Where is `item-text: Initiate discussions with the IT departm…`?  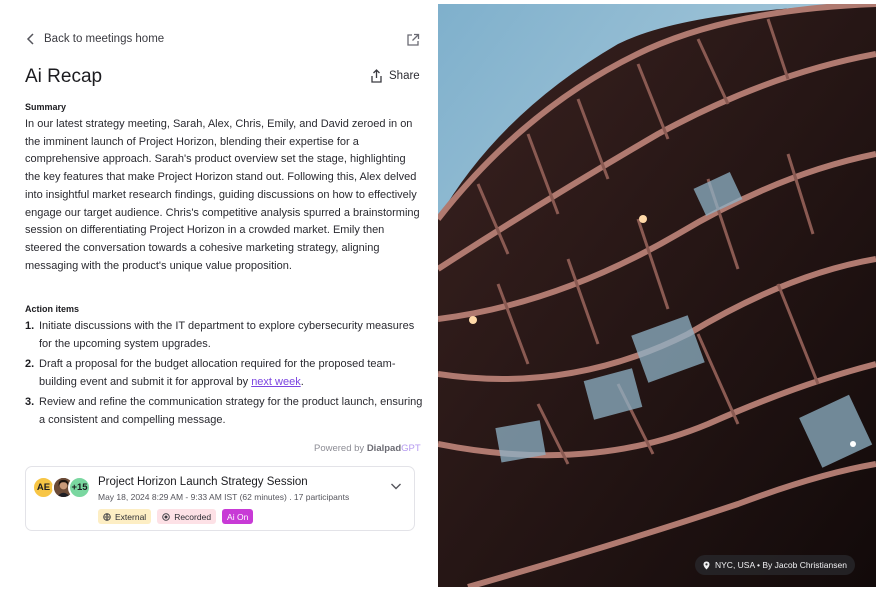 item-text: Initiate discussions with the IT departm… is located at coordinates (227, 335).